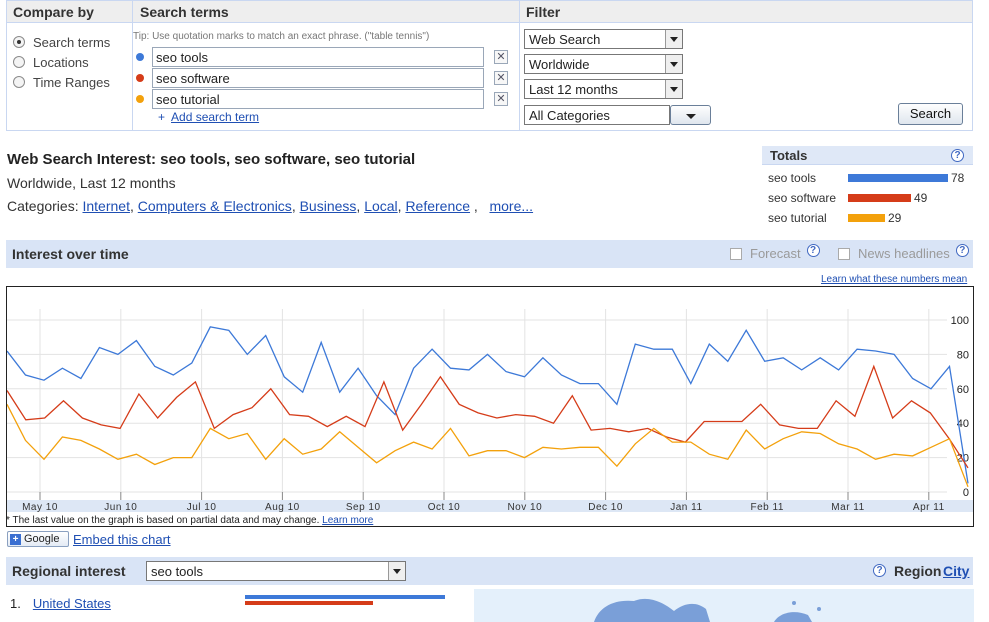 The width and height of the screenshot is (989, 622). What do you see at coordinates (489, 12) in the screenshot?
I see `form-header-row: Compare by Search terms Filter` at bounding box center [489, 12].